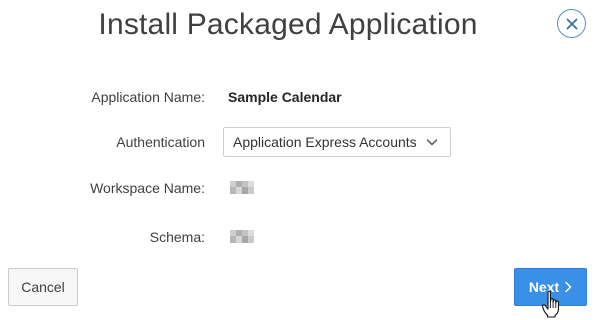 Image resolution: width=600 pixels, height=320 pixels. Describe the element at coordinates (300, 237) in the screenshot. I see `schema-row: Schema:` at that location.